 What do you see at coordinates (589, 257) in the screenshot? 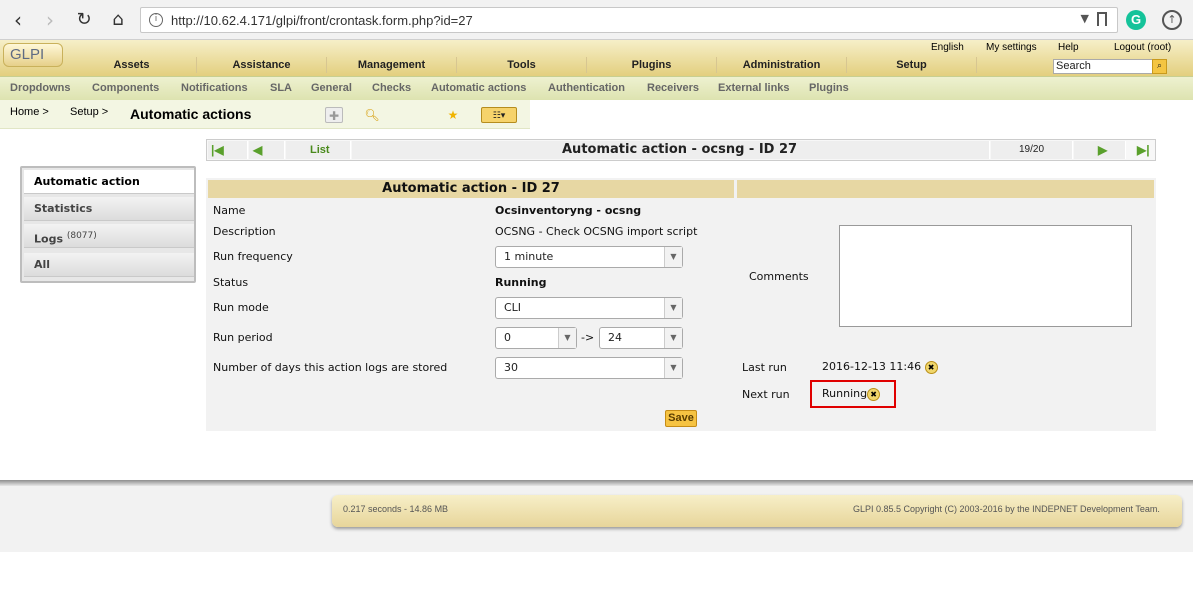
I see `frequency-select: 1 minute ▼` at bounding box center [589, 257].